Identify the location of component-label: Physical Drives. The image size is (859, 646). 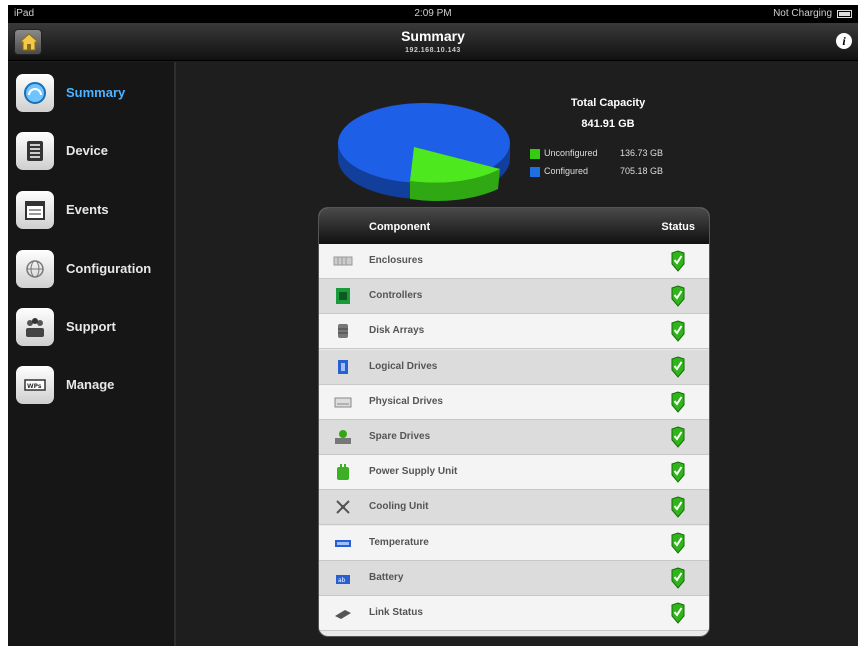
(406, 401).